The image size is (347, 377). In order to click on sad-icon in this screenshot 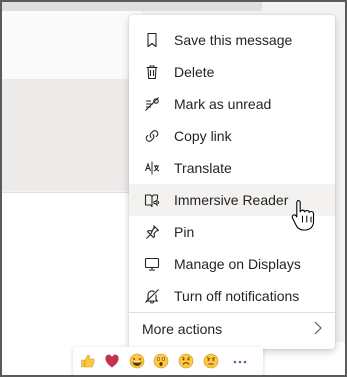, I will do `click(186, 361)`.